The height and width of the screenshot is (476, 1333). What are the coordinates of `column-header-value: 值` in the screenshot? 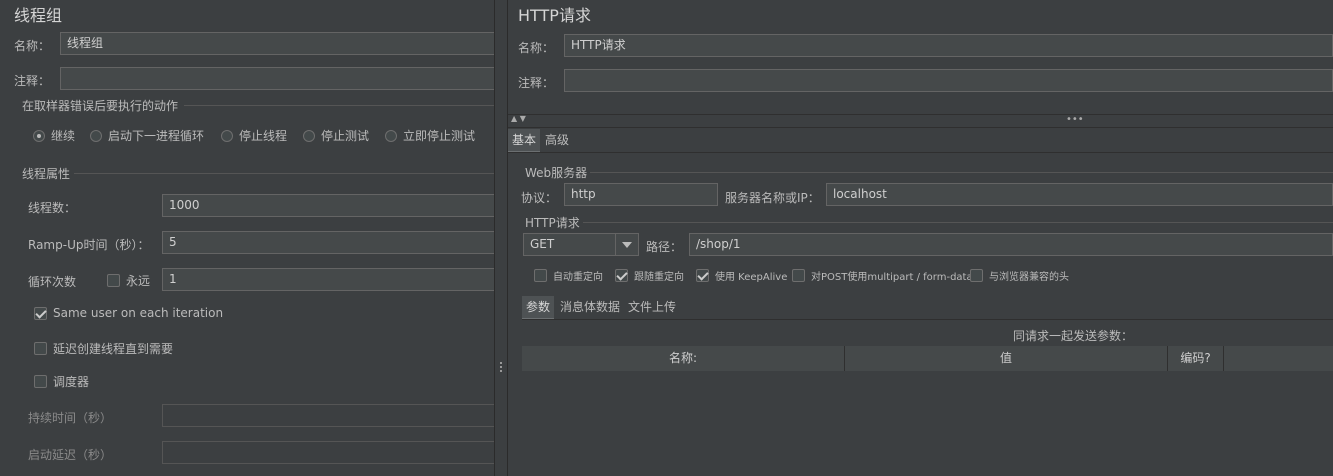 It's located at (1006, 358).